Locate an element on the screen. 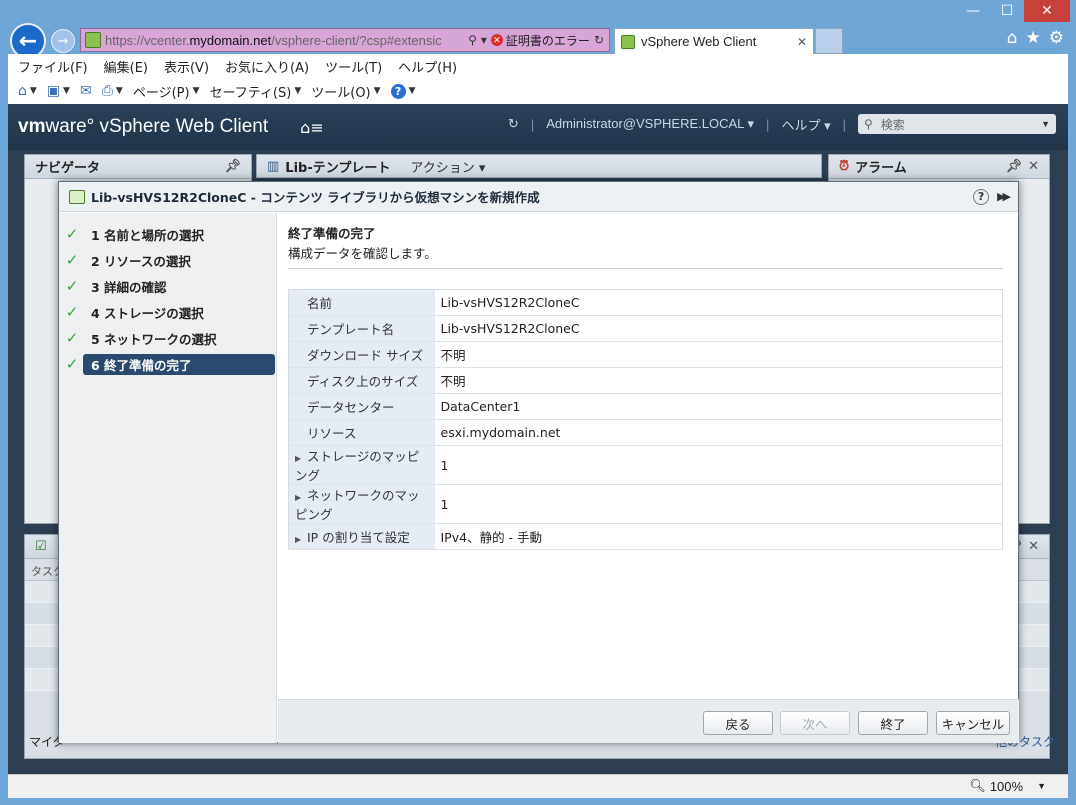 This screenshot has width=1076, height=805. summary-row-expandable: ▶ ネットワークのマッピング 1 is located at coordinates (645, 504).